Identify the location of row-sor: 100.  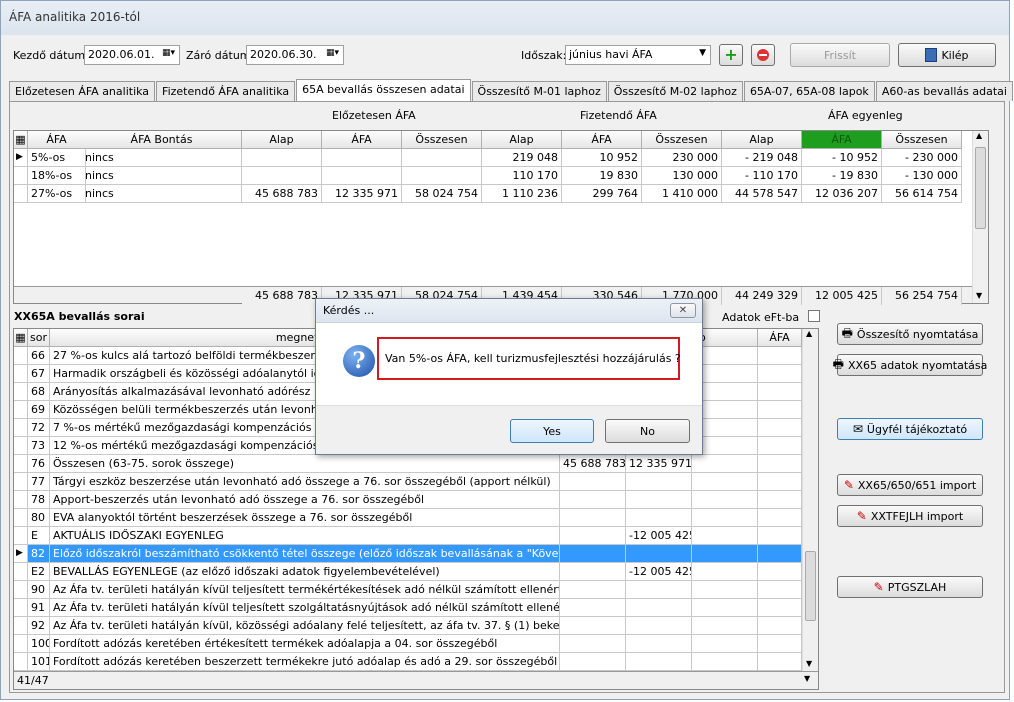
(39, 644).